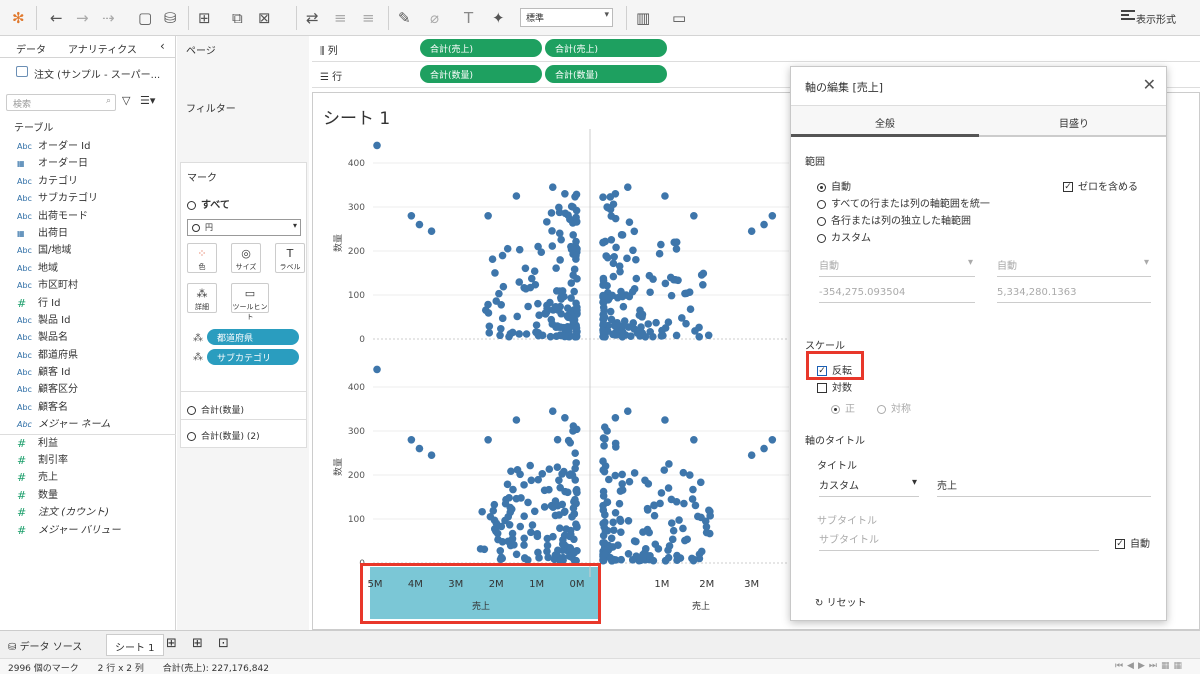  I want to click on pin-icon: ✦, so click(498, 18).